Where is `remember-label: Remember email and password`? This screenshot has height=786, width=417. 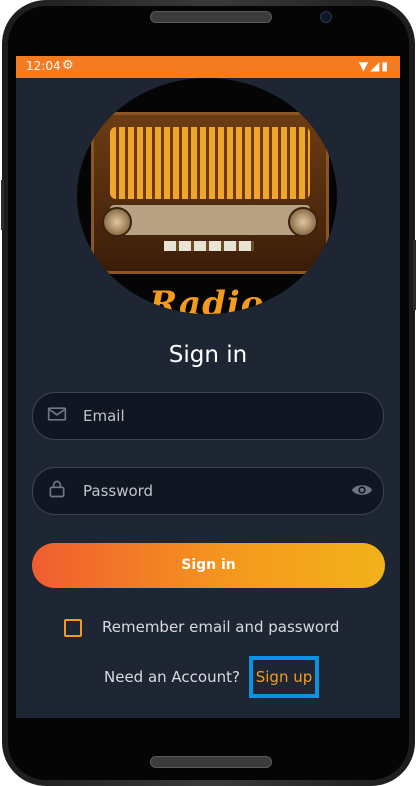
remember-label: Remember email and password is located at coordinates (221, 627).